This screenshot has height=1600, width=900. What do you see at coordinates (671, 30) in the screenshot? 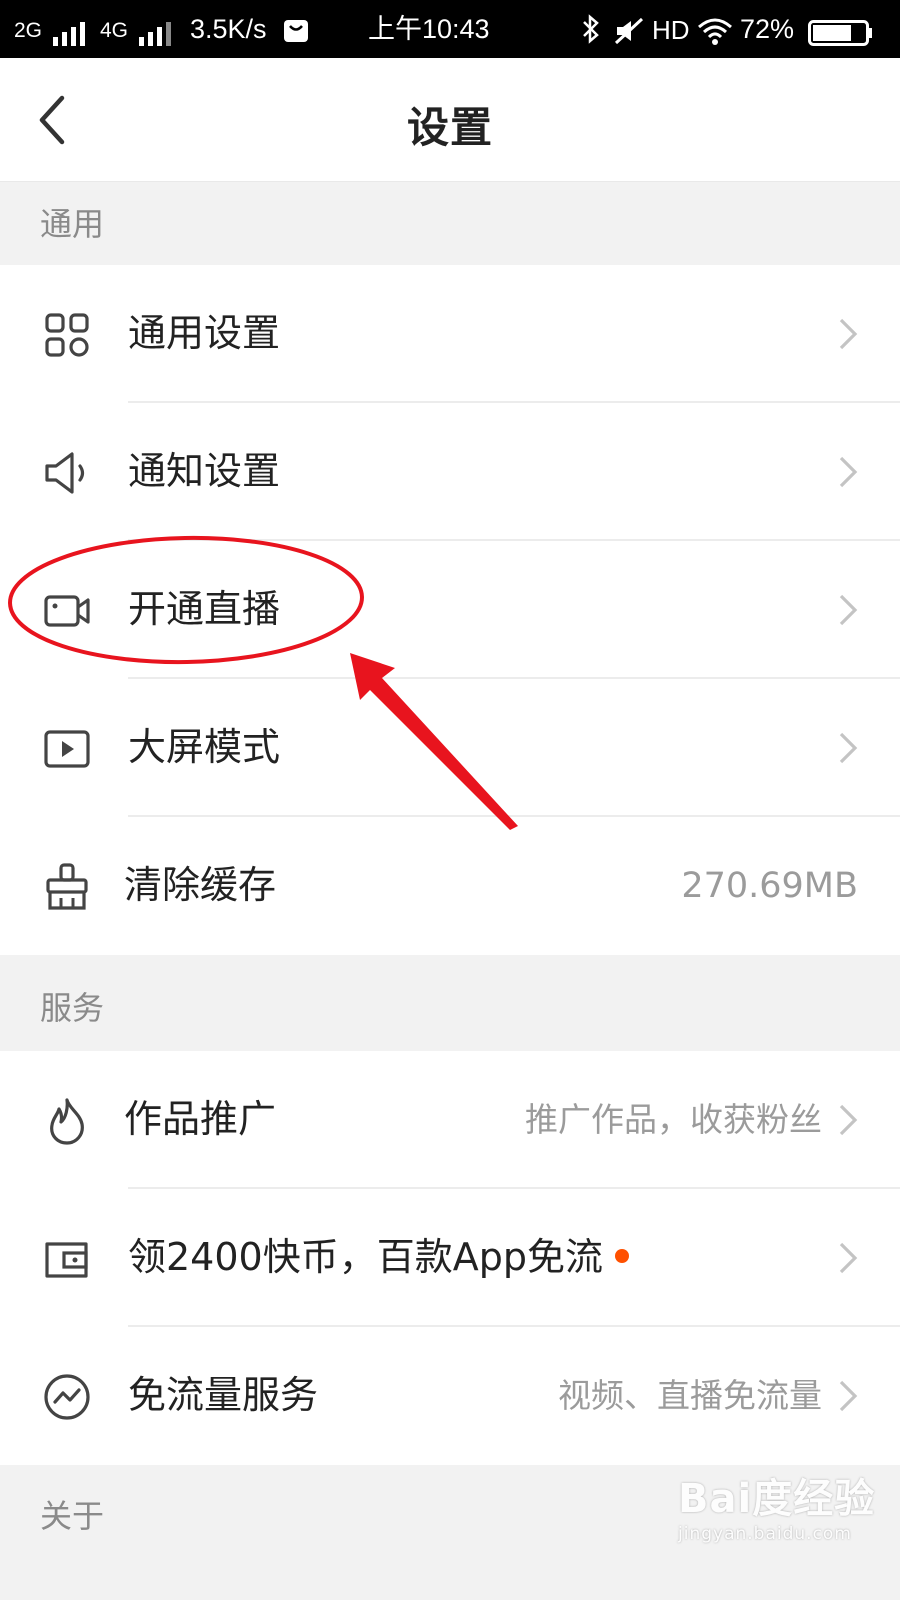
I see `hd-label: HD` at bounding box center [671, 30].